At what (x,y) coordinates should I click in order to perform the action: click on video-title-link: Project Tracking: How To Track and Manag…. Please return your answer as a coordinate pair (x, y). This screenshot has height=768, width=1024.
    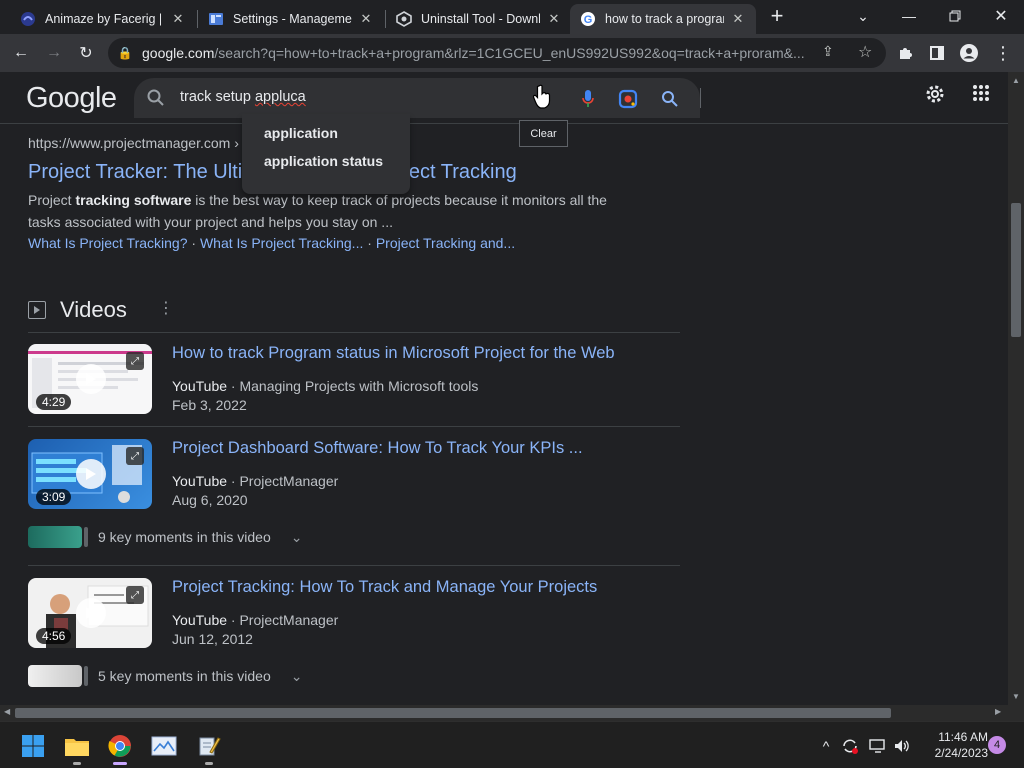
    Looking at the image, I should click on (384, 587).